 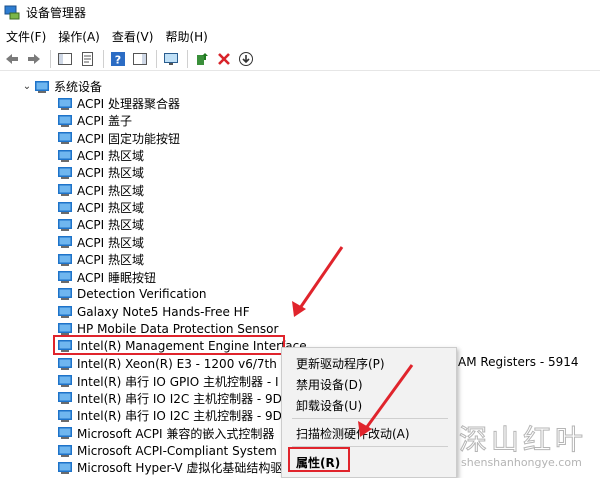 I want to click on watermark: 深山红叶 shenshanhongye.com, so click(x=527, y=448).